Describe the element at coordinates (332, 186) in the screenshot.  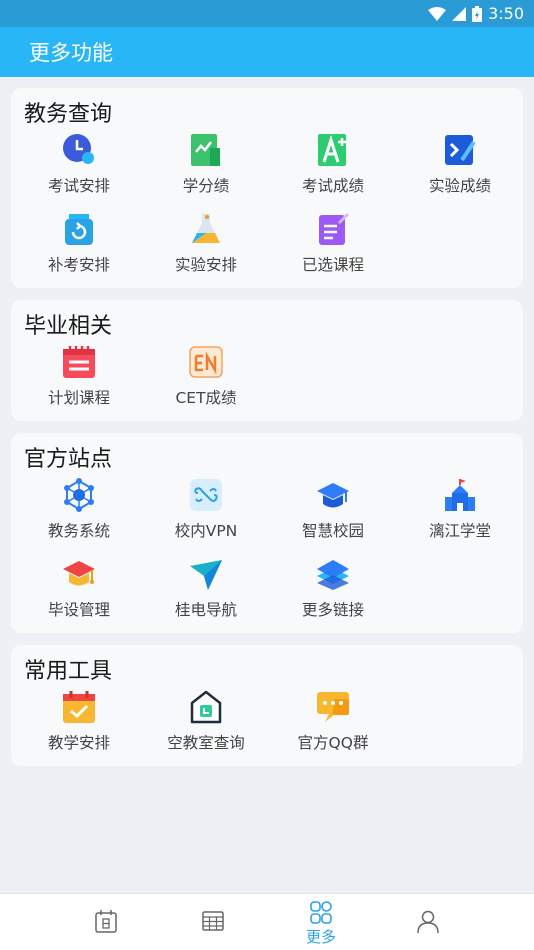
I see `grid-item-label: 考试成绩` at that location.